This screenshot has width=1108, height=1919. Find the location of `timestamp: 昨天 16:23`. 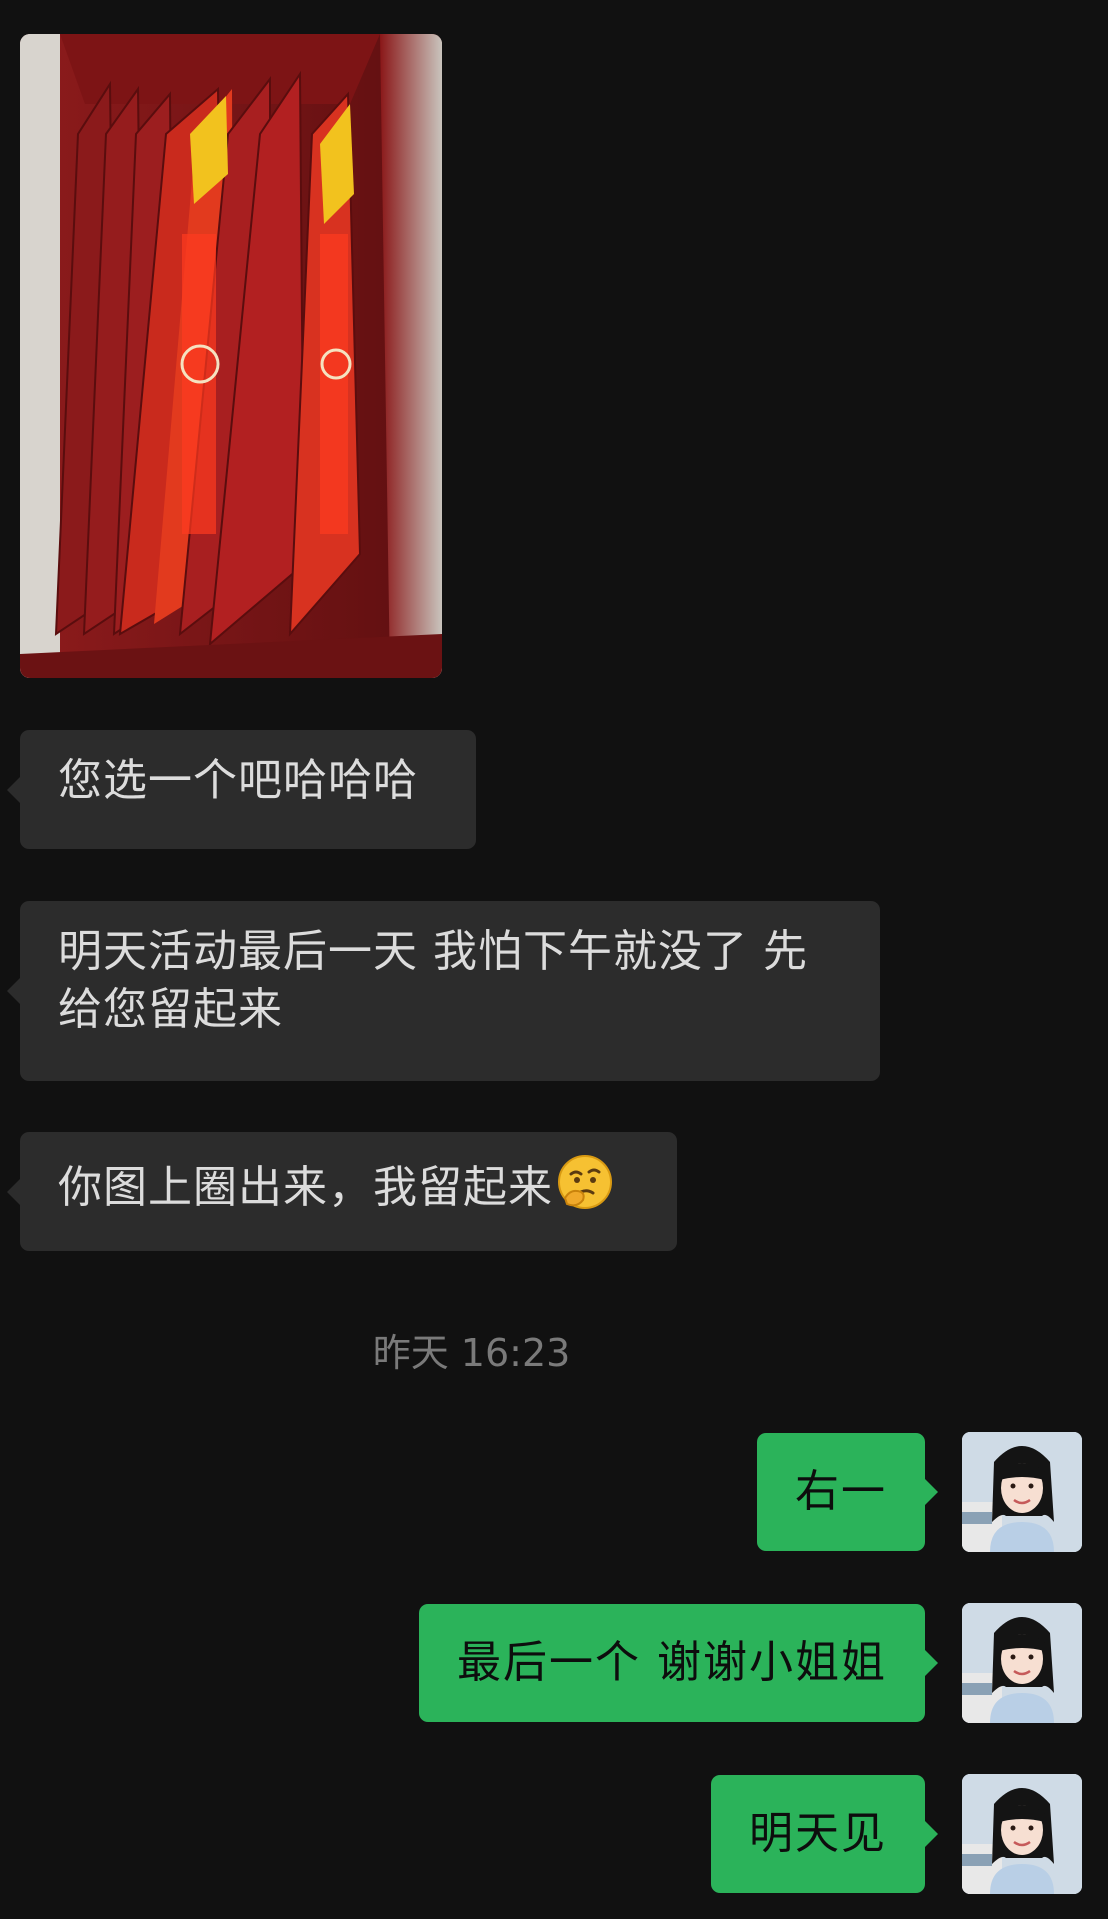

timestamp: 昨天 16:23 is located at coordinates (471, 1353).